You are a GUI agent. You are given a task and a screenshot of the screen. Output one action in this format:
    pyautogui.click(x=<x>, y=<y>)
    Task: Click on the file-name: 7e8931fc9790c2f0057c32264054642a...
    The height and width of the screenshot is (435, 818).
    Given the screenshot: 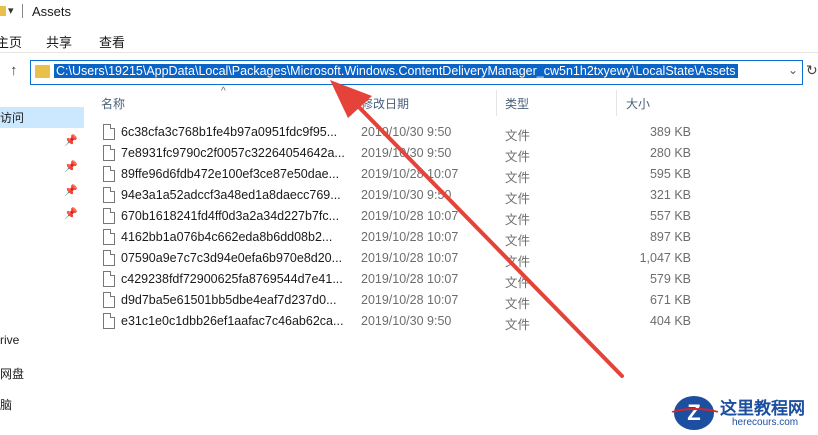 What is the action you would take?
    pyautogui.click(x=233, y=153)
    